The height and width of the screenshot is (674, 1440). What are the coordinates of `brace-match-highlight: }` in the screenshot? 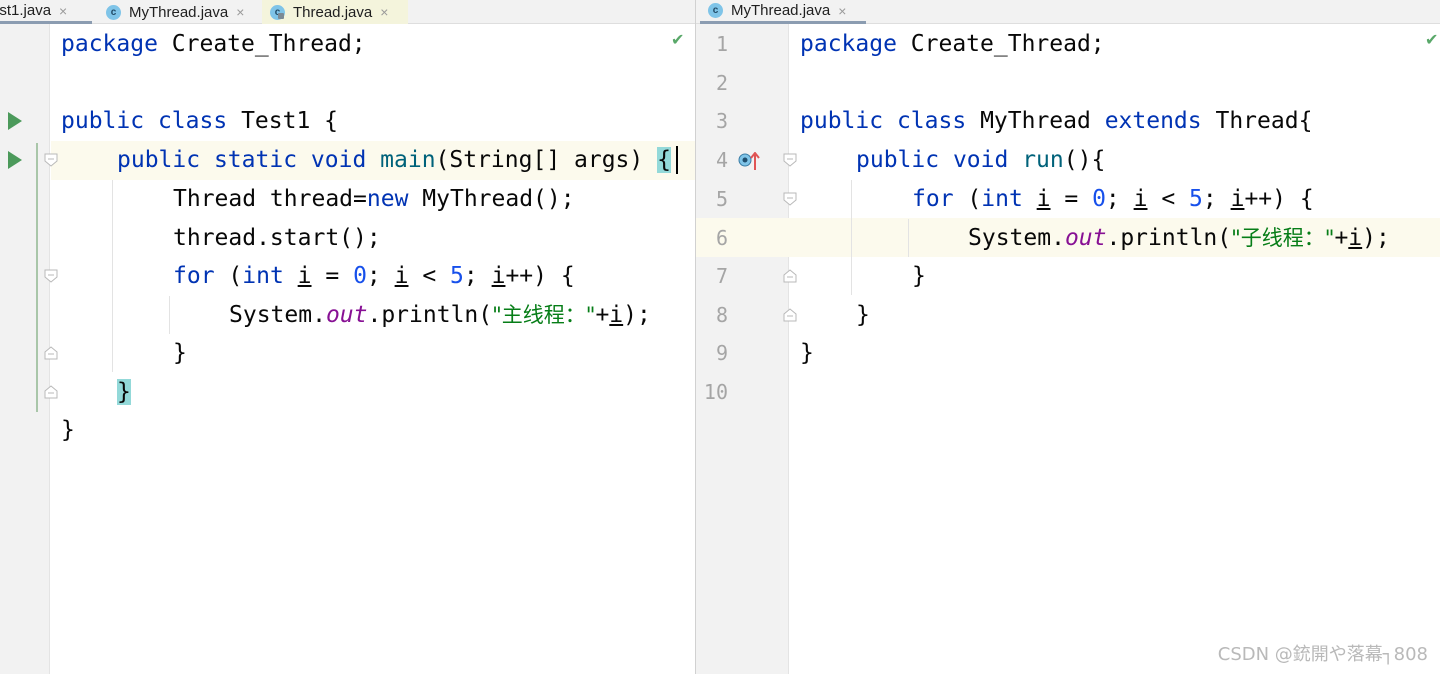 It's located at (124, 392).